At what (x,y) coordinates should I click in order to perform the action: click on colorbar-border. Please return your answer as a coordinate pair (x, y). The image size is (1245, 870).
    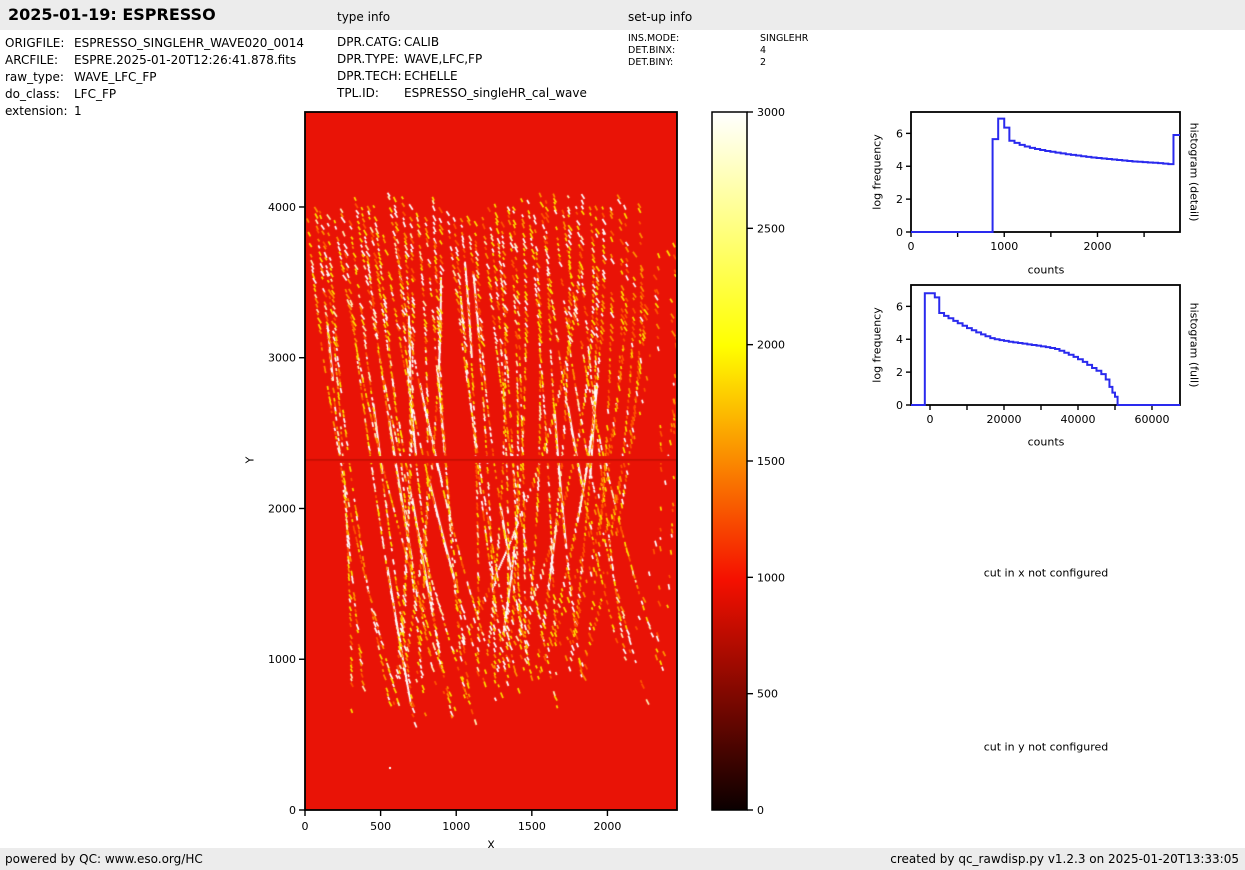
    Looking at the image, I should click on (729, 461).